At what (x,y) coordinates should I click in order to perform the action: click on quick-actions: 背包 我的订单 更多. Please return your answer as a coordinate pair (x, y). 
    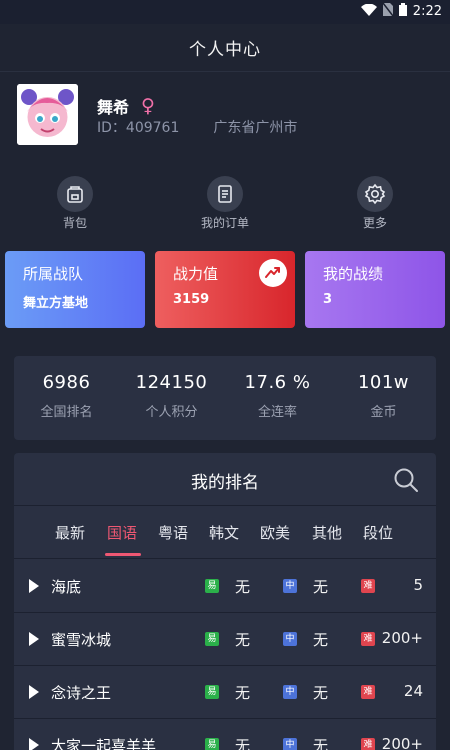
    Looking at the image, I should click on (225, 204).